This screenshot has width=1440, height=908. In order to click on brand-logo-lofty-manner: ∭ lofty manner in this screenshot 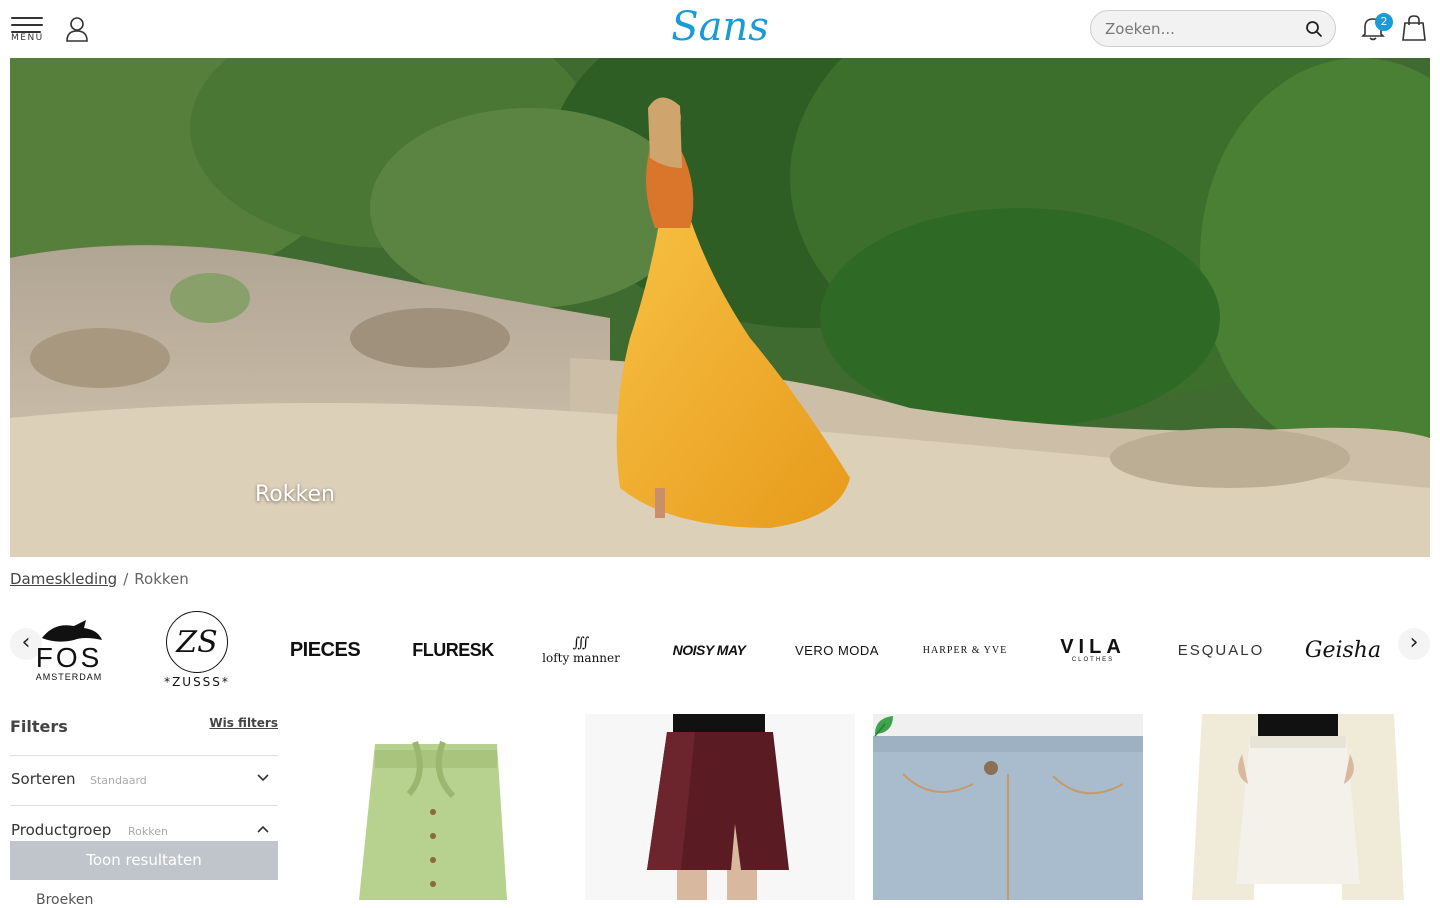, I will do `click(581, 650)`.